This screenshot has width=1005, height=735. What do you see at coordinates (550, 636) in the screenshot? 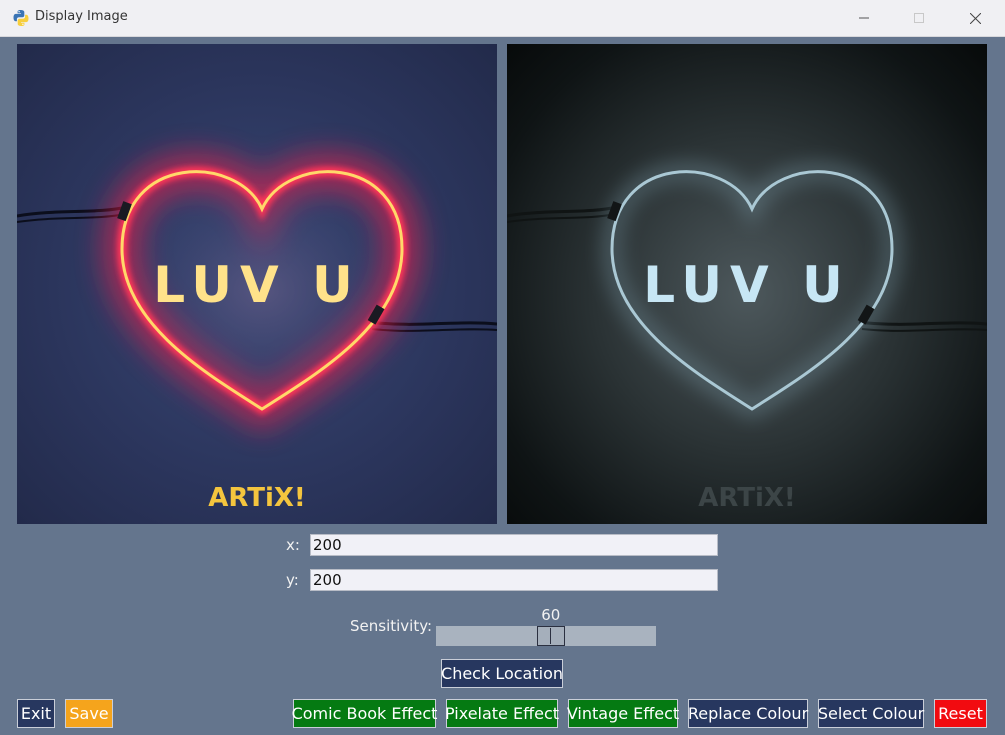
I see `sensitivity-slider-thumb` at bounding box center [550, 636].